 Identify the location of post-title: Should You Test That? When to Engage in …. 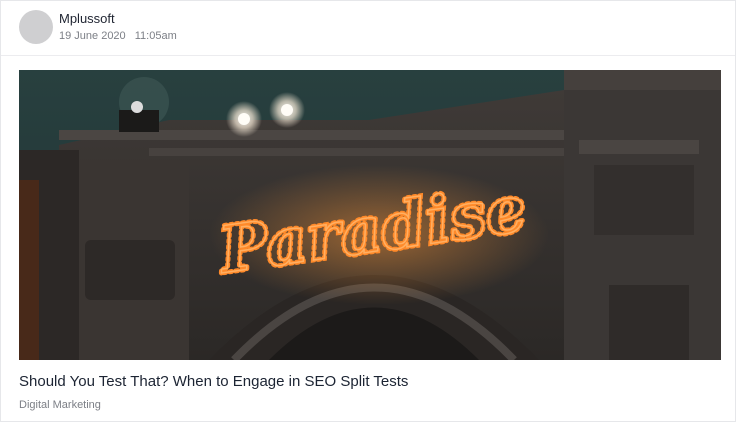
(213, 381).